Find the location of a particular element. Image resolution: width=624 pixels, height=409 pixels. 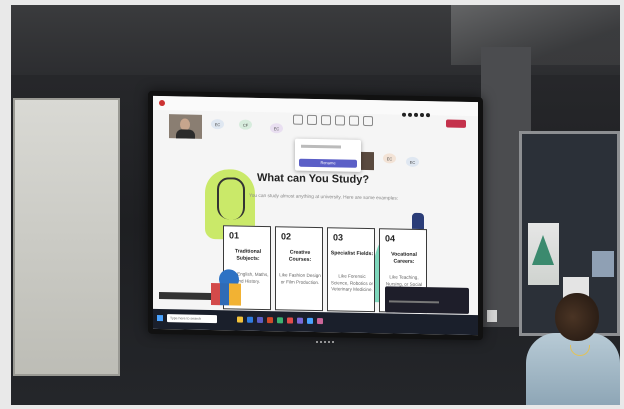

left-whiteboard is located at coordinates (66, 237).